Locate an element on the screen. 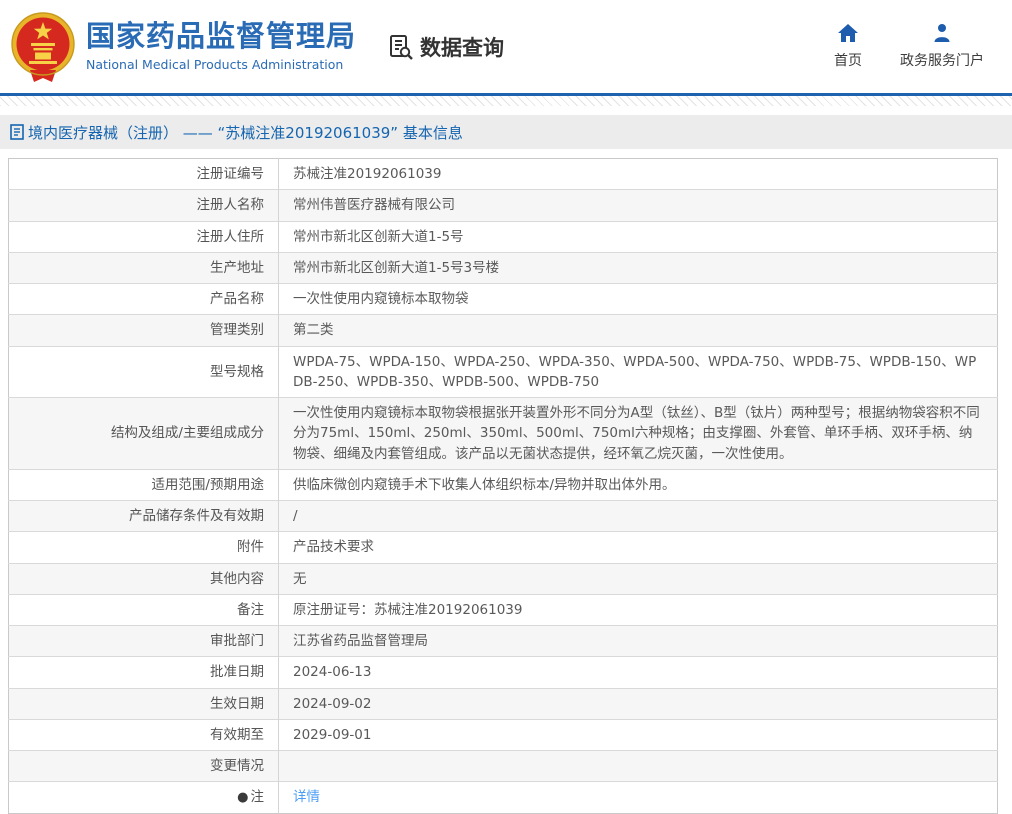 This screenshot has width=1012, height=814. nav-portal: 政务服务门户 is located at coordinates (942, 46).